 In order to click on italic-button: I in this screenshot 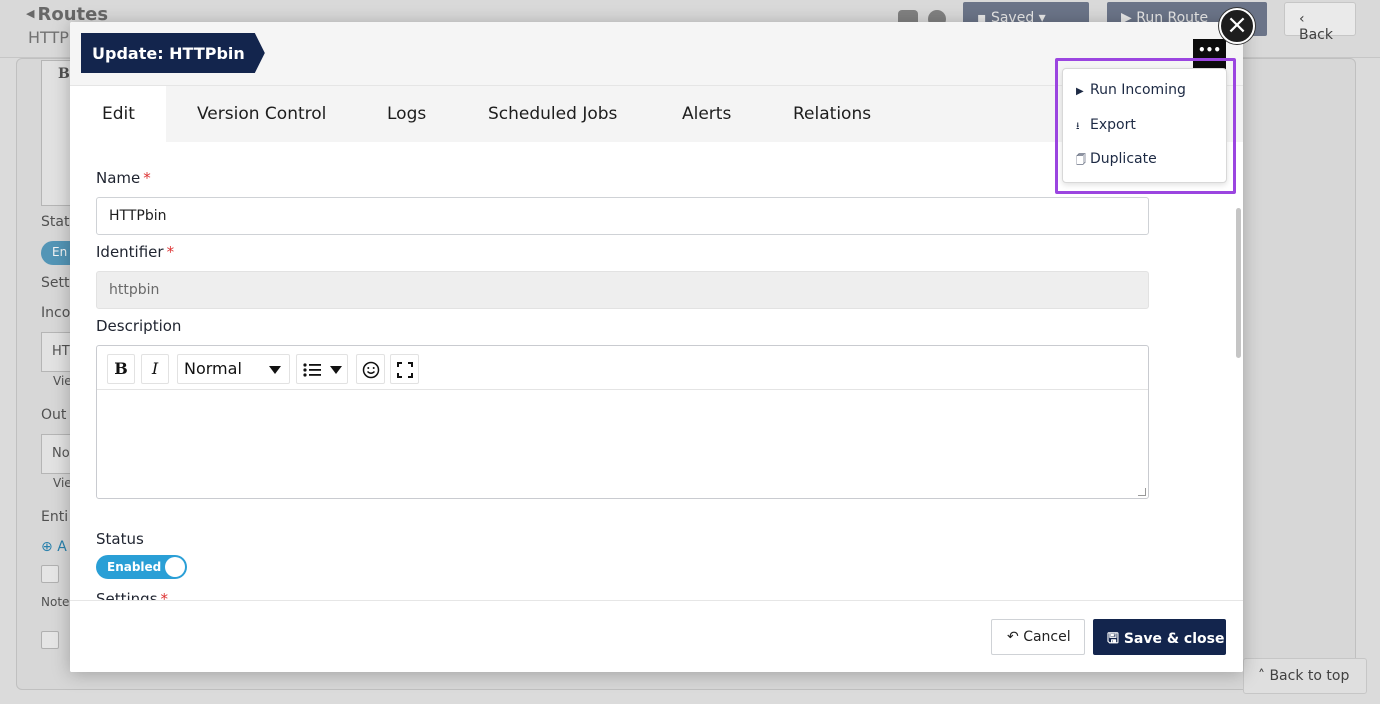, I will do `click(155, 369)`.